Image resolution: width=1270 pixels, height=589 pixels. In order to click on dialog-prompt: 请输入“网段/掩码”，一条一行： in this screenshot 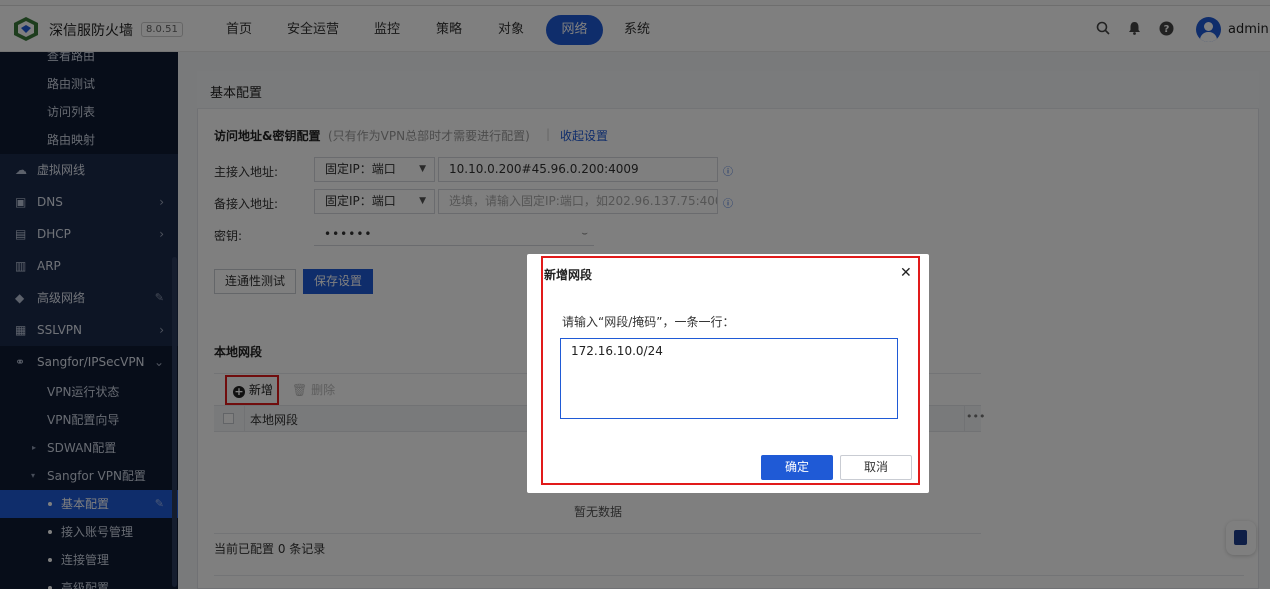, I will do `click(648, 322)`.